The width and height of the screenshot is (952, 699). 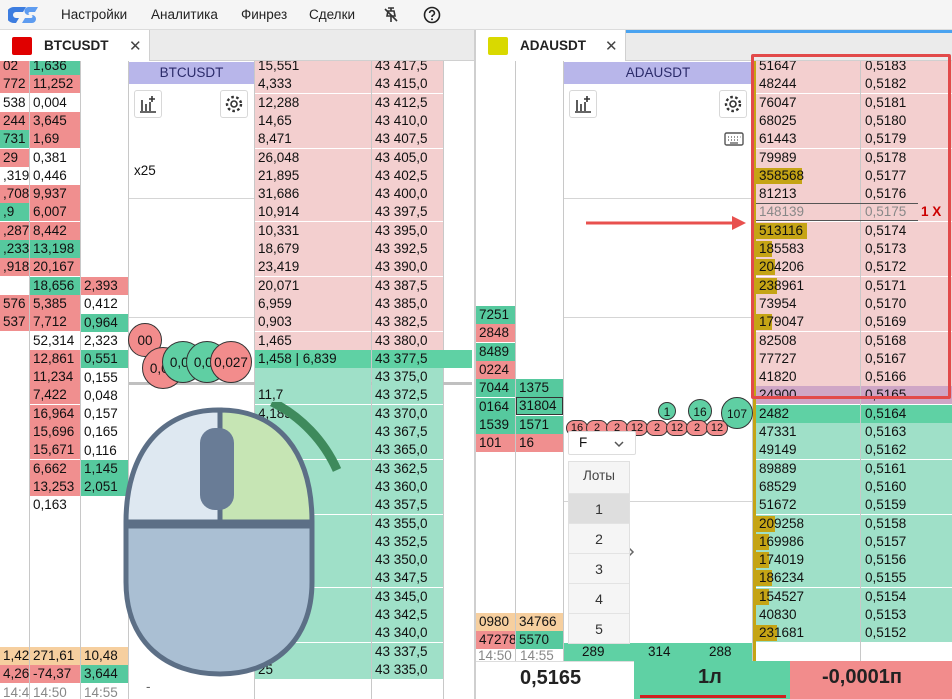 What do you see at coordinates (407, 285) in the screenshot?
I see `ask-price: 43 387,5` at bounding box center [407, 285].